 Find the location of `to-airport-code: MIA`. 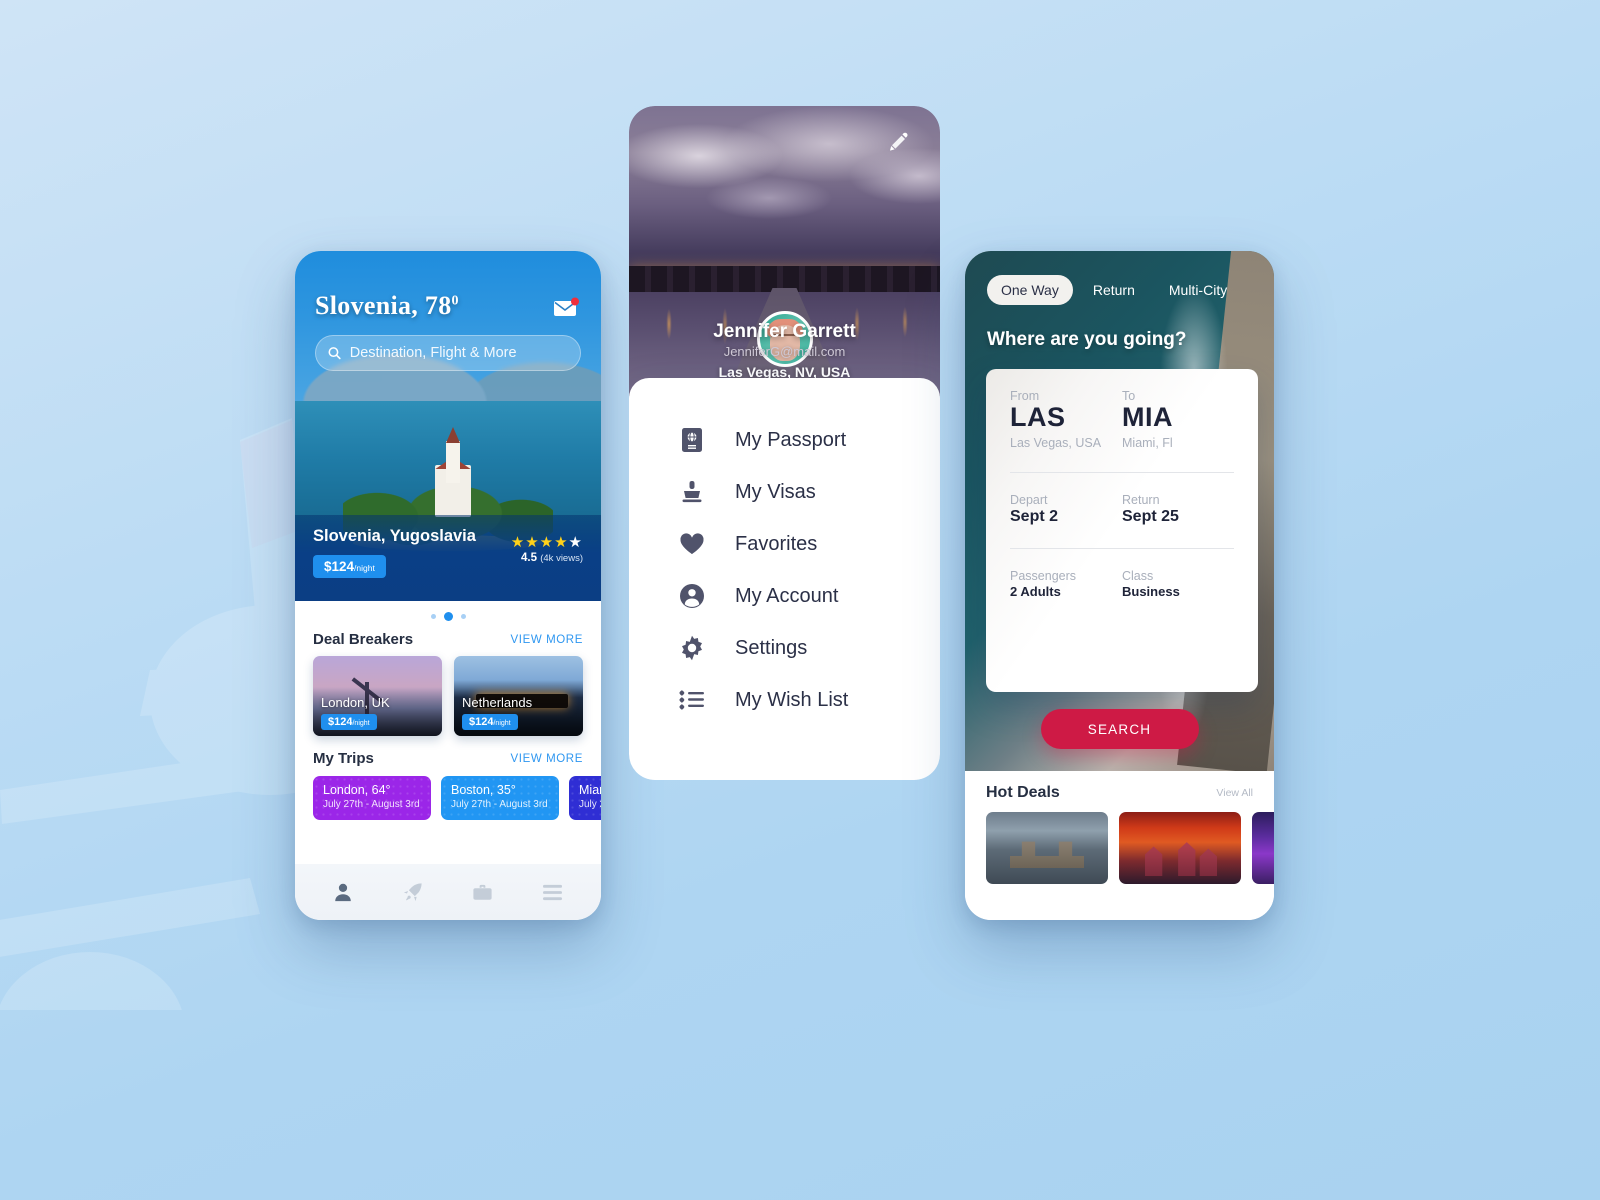

to-airport-code: MIA is located at coordinates (1147, 417).